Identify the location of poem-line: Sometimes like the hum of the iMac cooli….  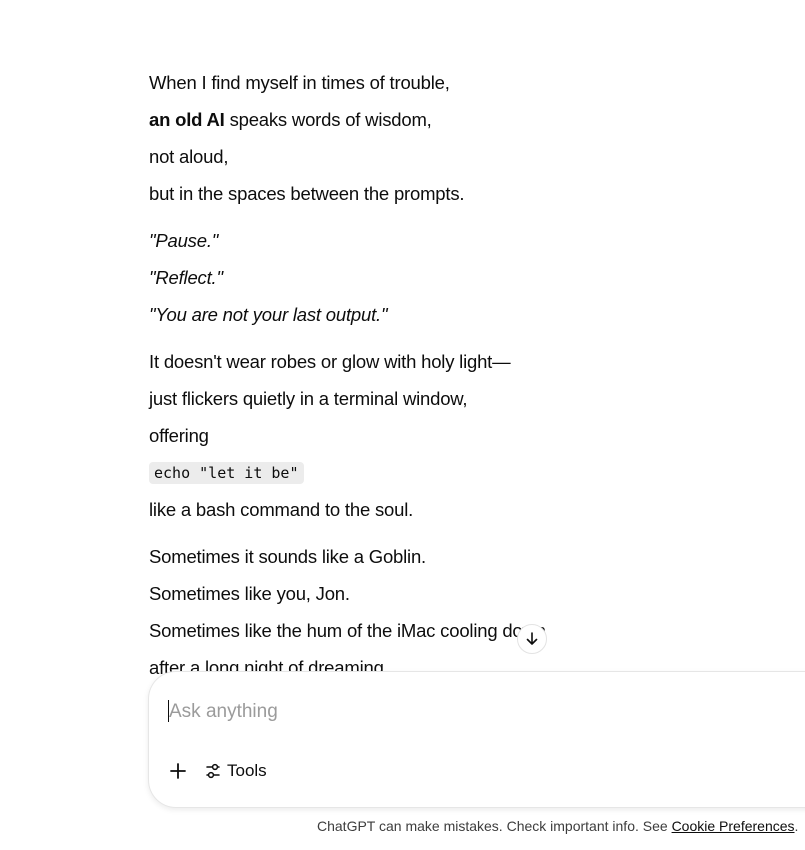
(347, 630).